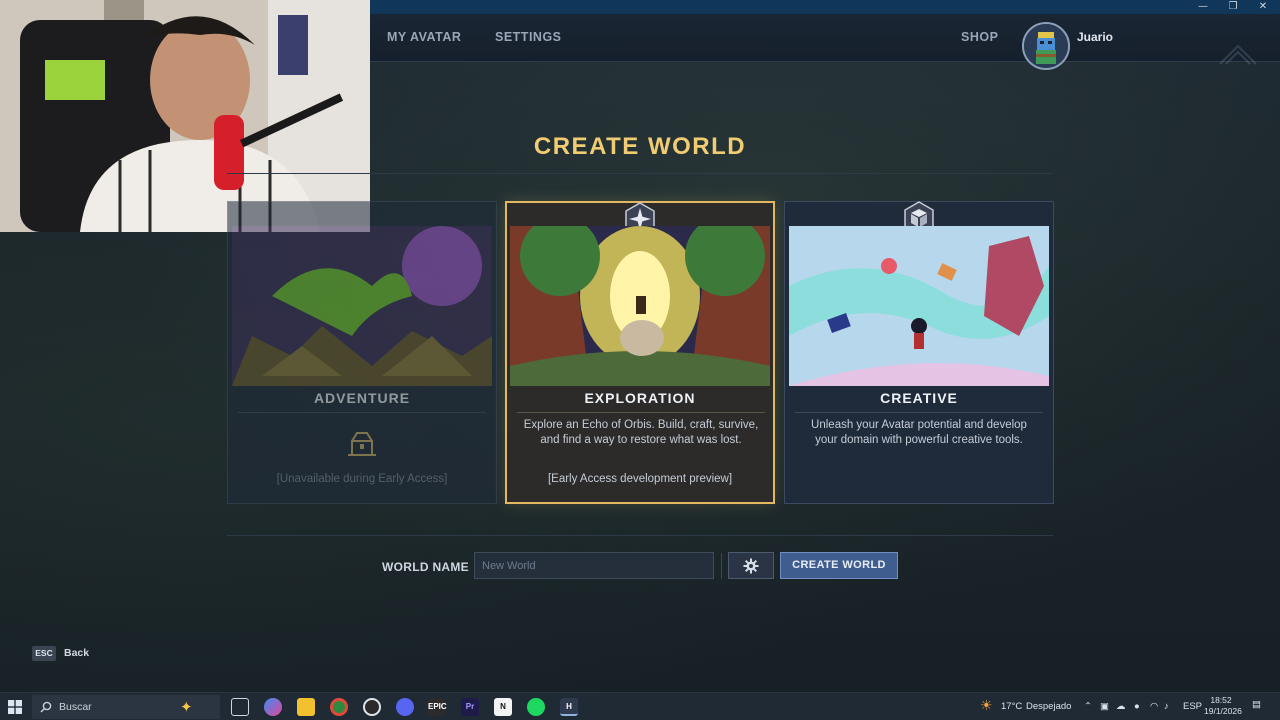 This screenshot has height=720, width=1280. Describe the element at coordinates (640, 306) in the screenshot. I see `exploration-artwork` at that location.